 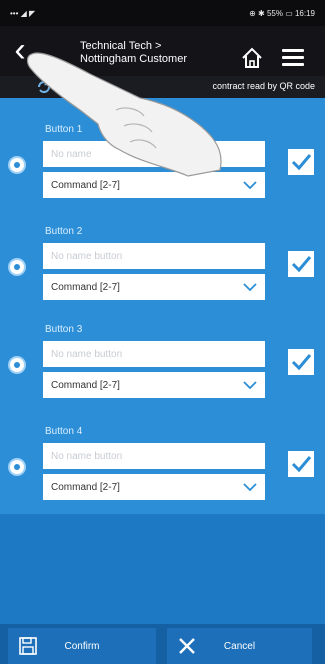 I want to click on page-title: Technical Tech > Nottingham Customer, so click(x=133, y=53).